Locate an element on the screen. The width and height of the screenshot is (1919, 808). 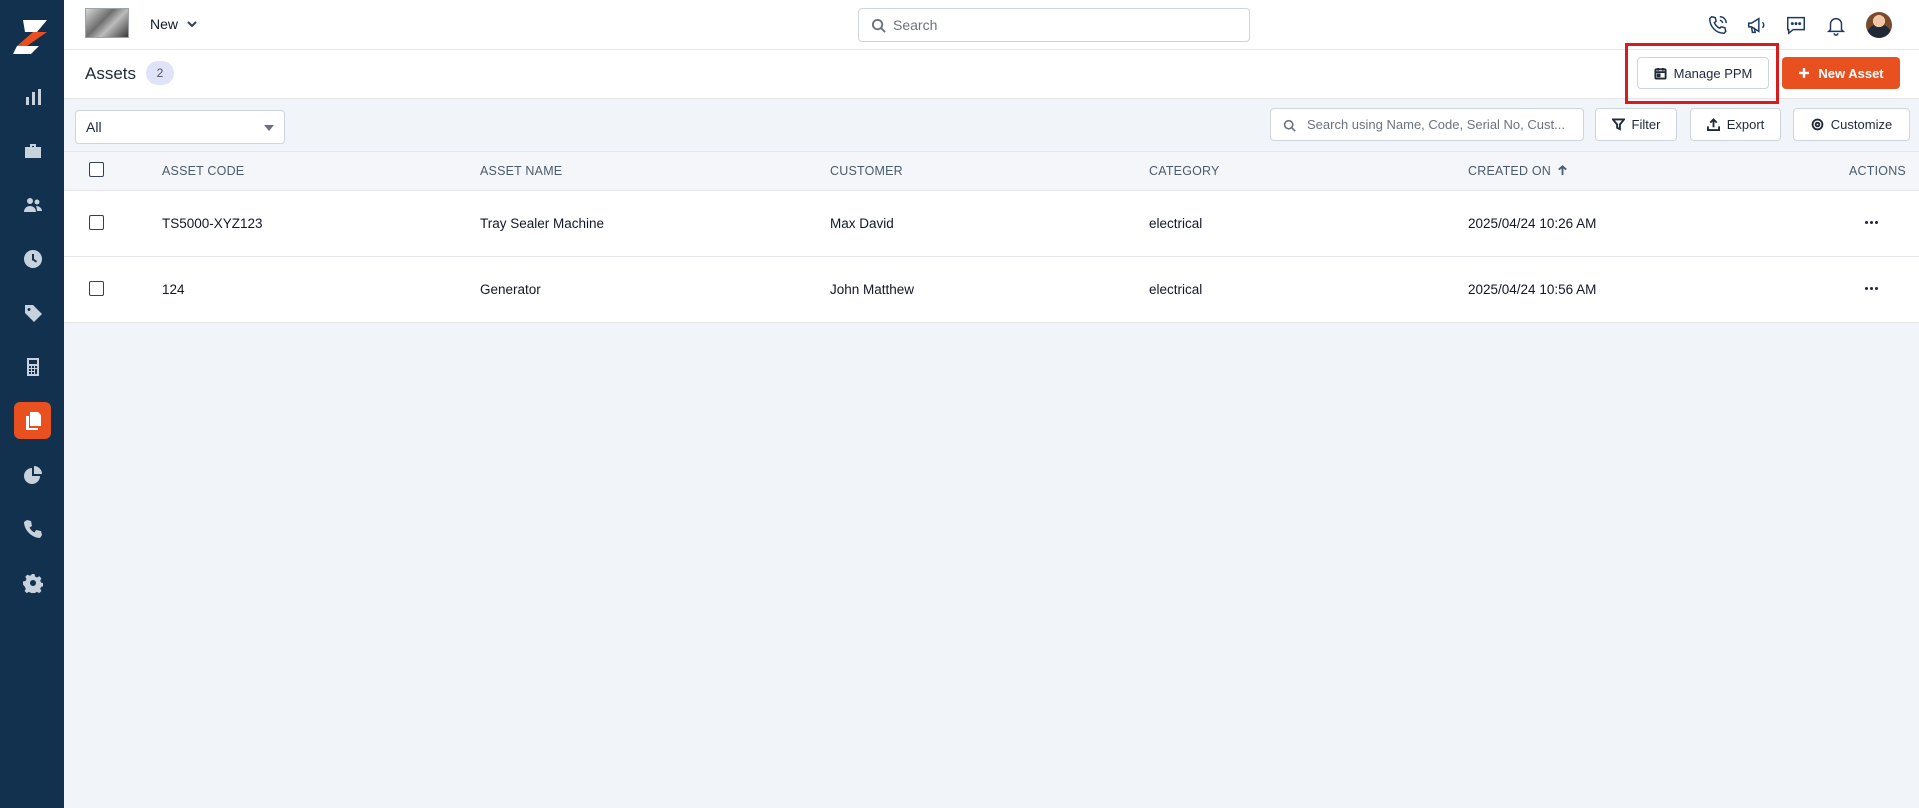
workspace-label: New is located at coordinates (164, 24).